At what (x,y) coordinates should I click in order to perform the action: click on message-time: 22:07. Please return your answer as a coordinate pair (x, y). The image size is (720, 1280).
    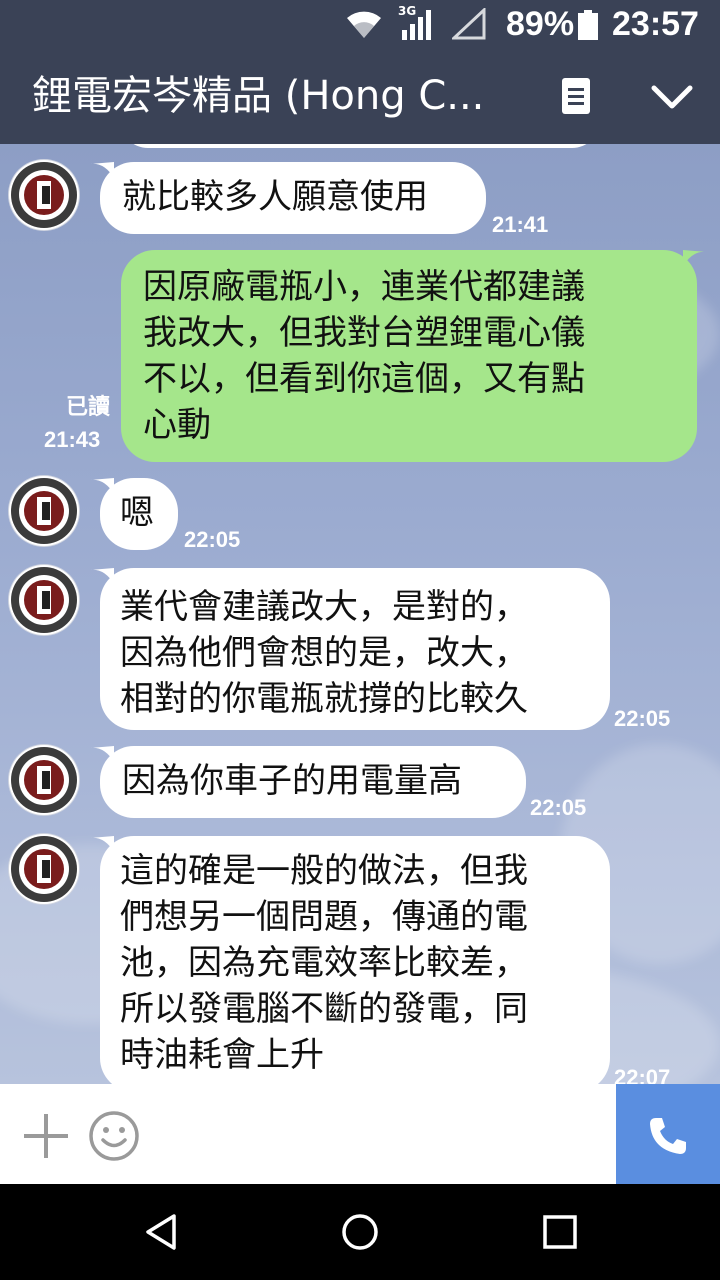
    Looking at the image, I should click on (642, 1074).